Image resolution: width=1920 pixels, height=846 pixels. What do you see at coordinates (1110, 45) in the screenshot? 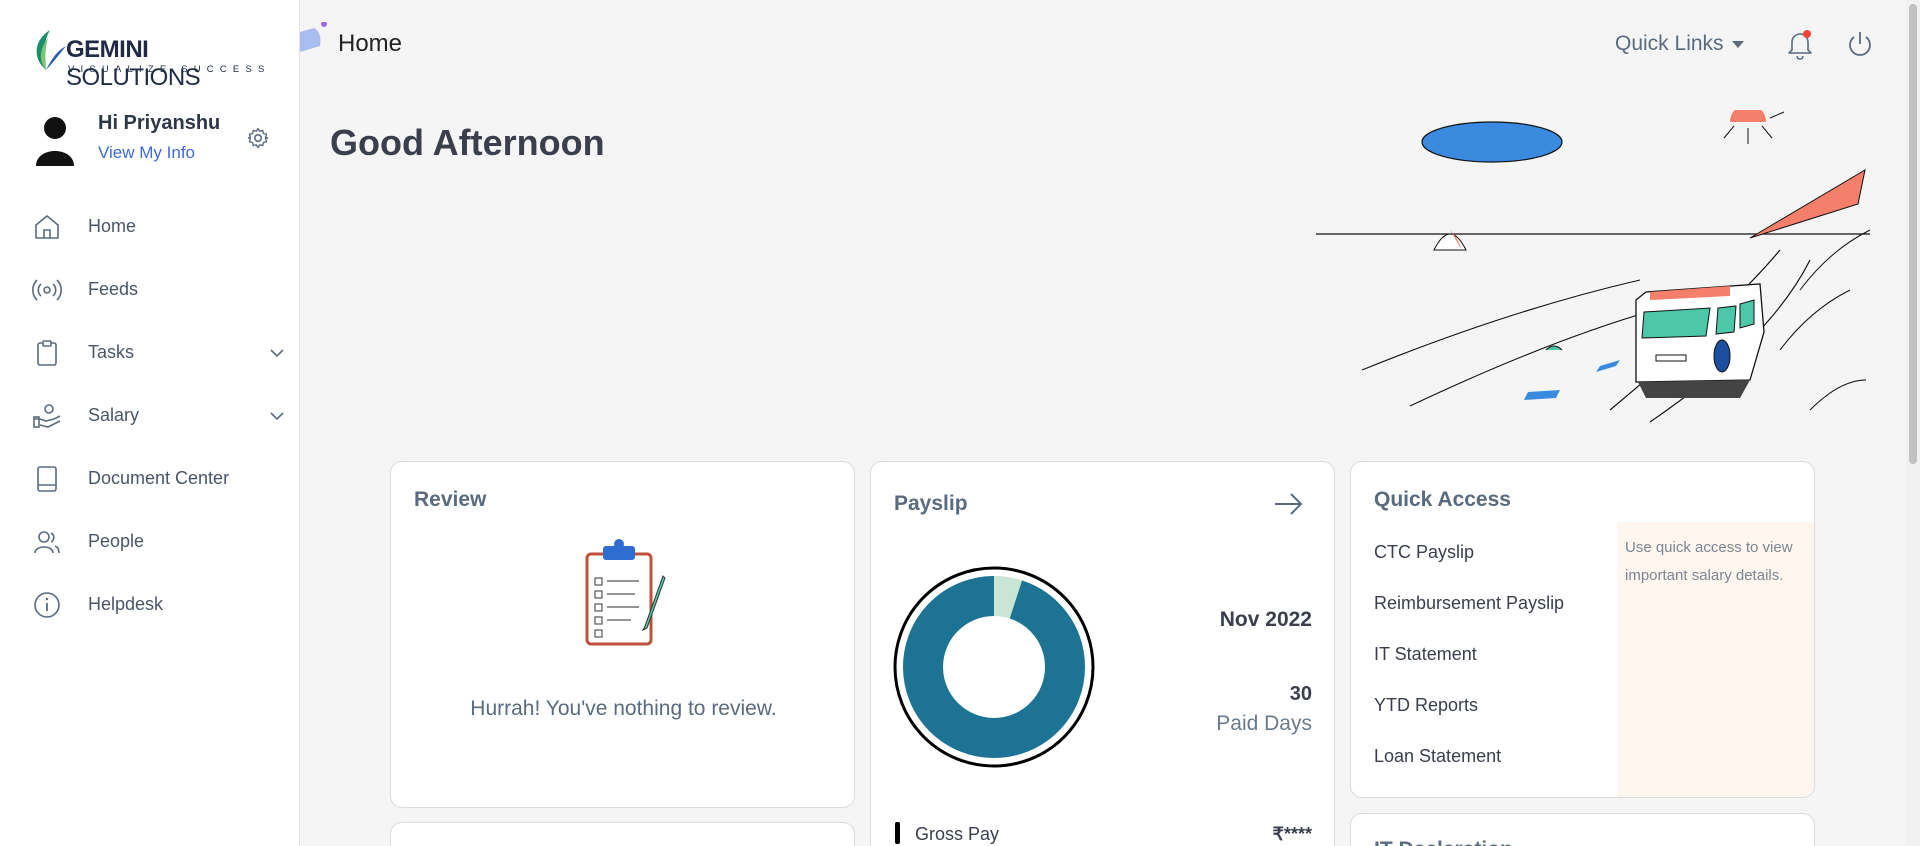
I see `top-bar: Home Quick Links` at bounding box center [1110, 45].